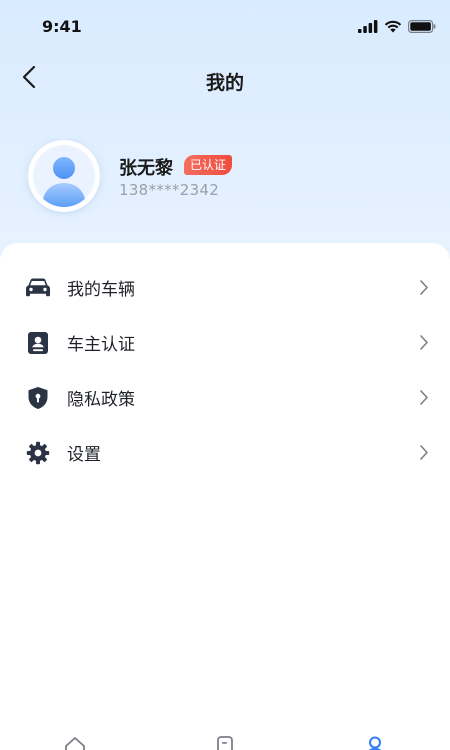 The image size is (450, 750). I want to click on tab-home, so click(75, 743).